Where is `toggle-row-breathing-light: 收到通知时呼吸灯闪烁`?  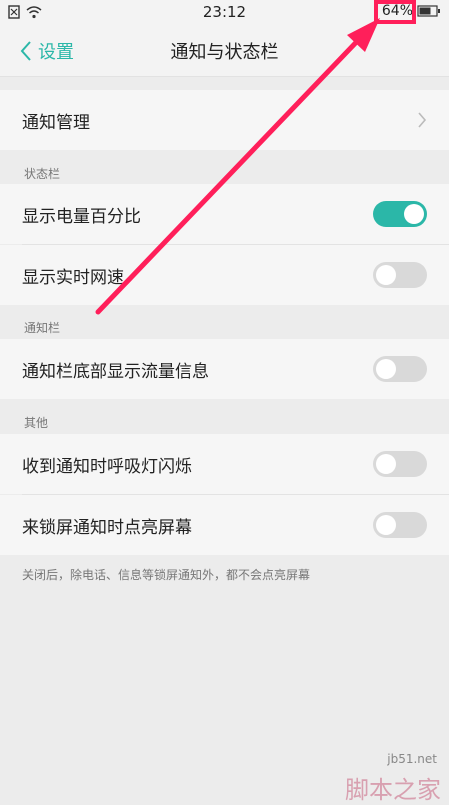 toggle-row-breathing-light: 收到通知时呼吸灯闪烁 is located at coordinates (224, 464).